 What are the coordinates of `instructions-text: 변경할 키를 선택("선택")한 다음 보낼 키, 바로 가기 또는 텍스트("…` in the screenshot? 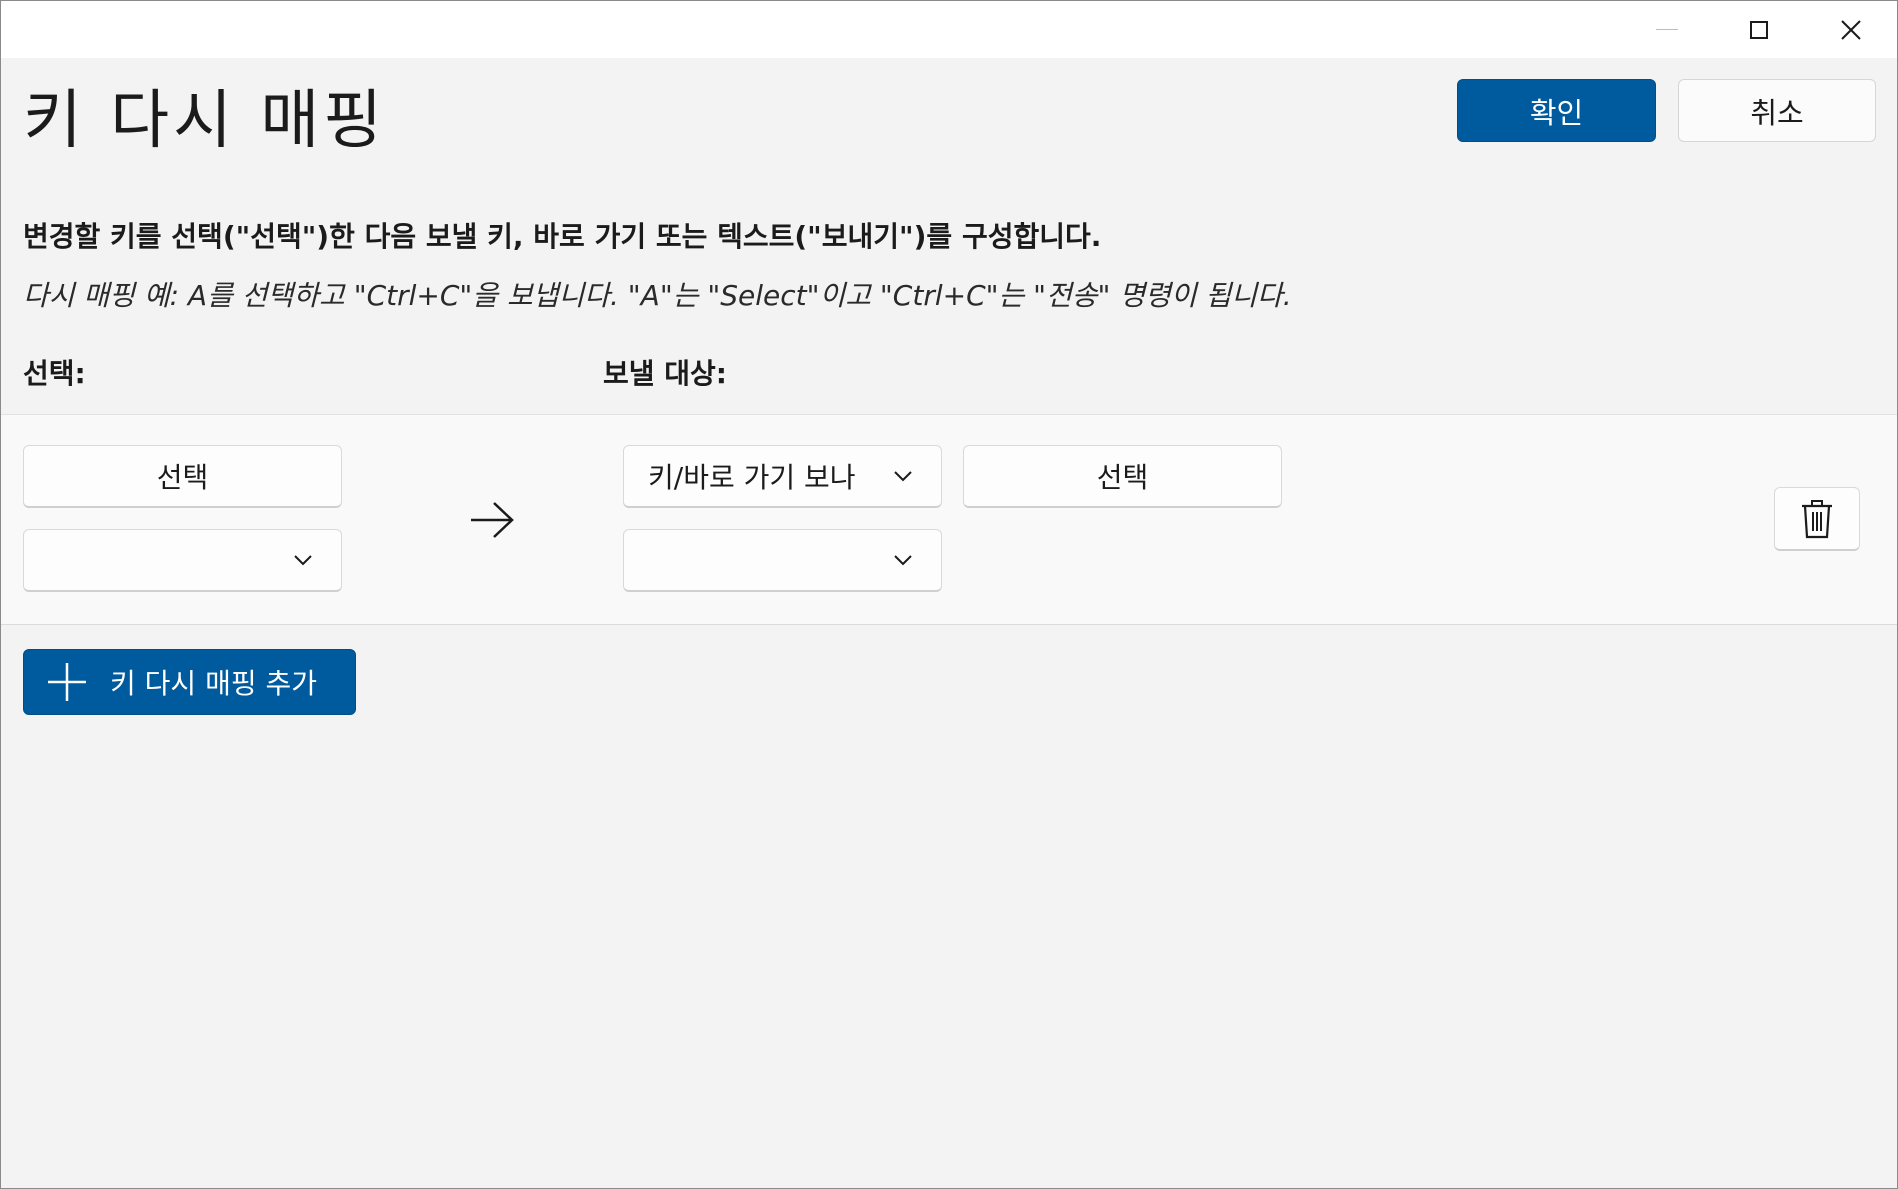 It's located at (562, 236).